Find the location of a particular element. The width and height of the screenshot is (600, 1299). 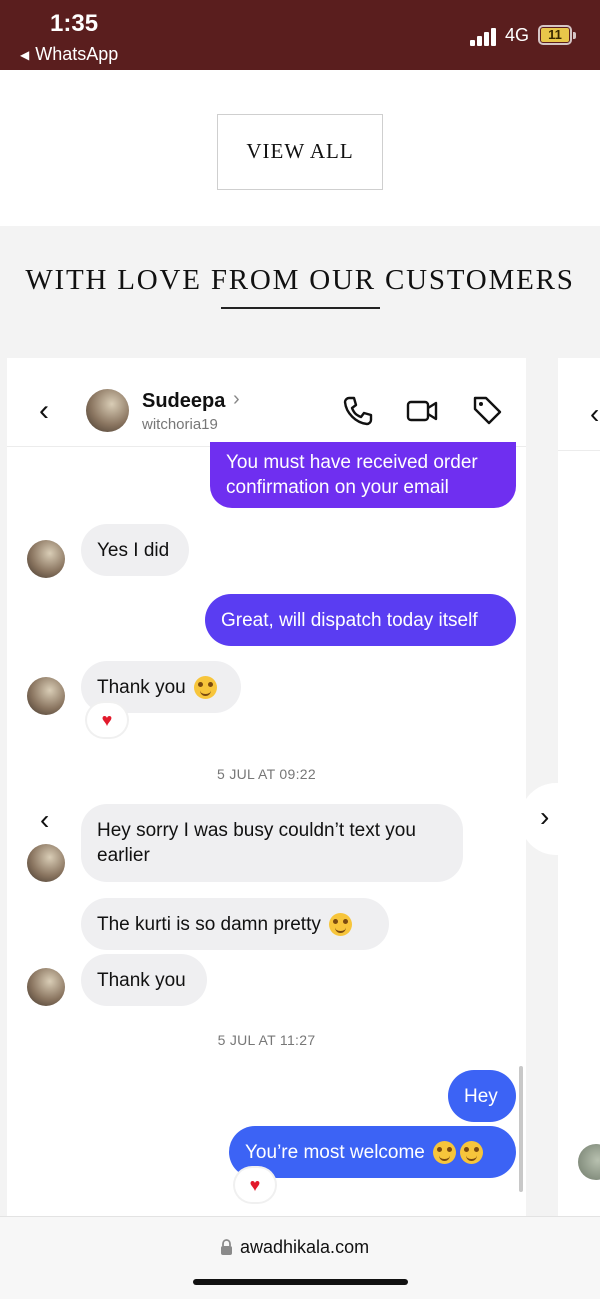

video-camera-icon is located at coordinates (422, 411).